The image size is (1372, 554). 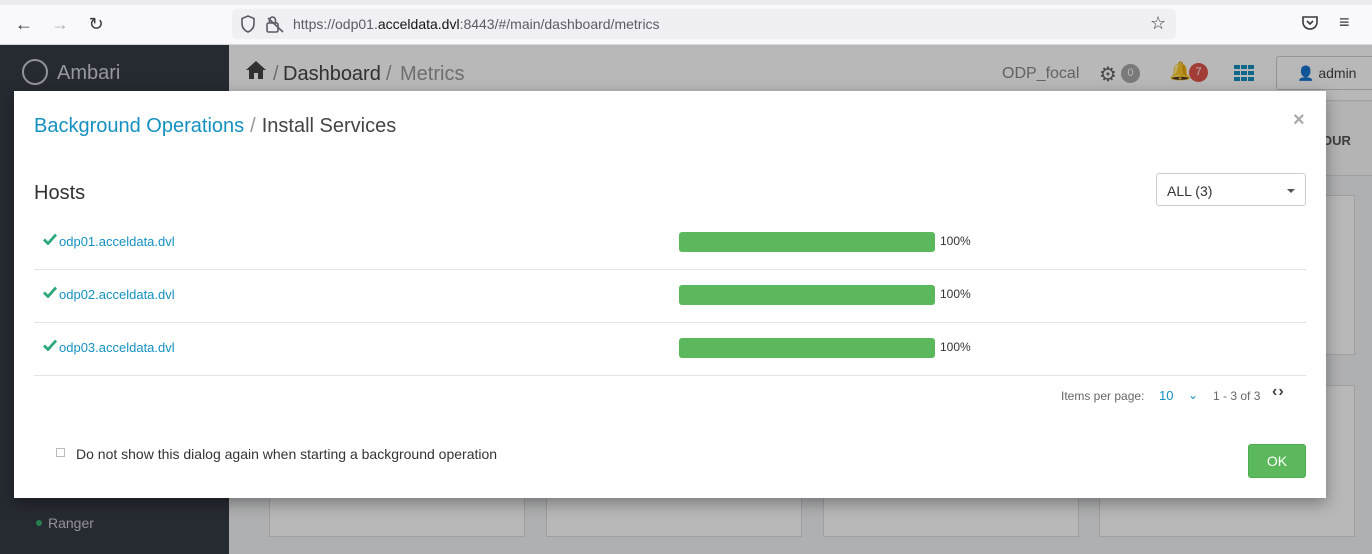 I want to click on chevron-right-icon: ›, so click(x=1281, y=391).